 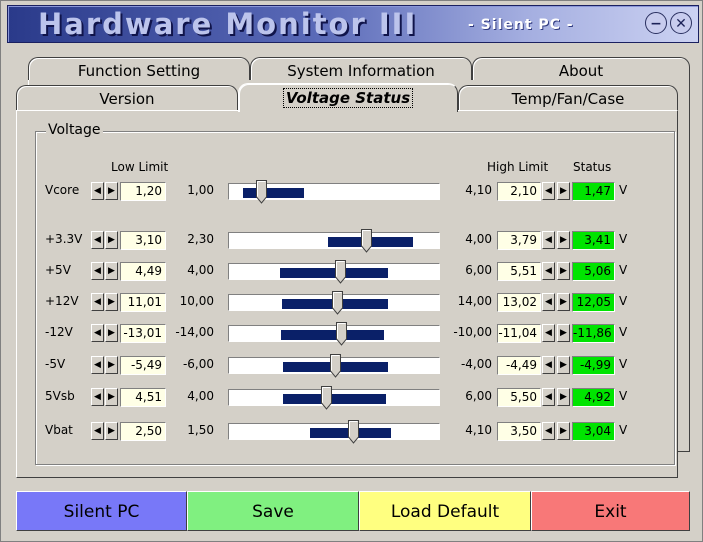 What do you see at coordinates (143, 302) in the screenshot?
I see `low-limit-field: 11,01` at bounding box center [143, 302].